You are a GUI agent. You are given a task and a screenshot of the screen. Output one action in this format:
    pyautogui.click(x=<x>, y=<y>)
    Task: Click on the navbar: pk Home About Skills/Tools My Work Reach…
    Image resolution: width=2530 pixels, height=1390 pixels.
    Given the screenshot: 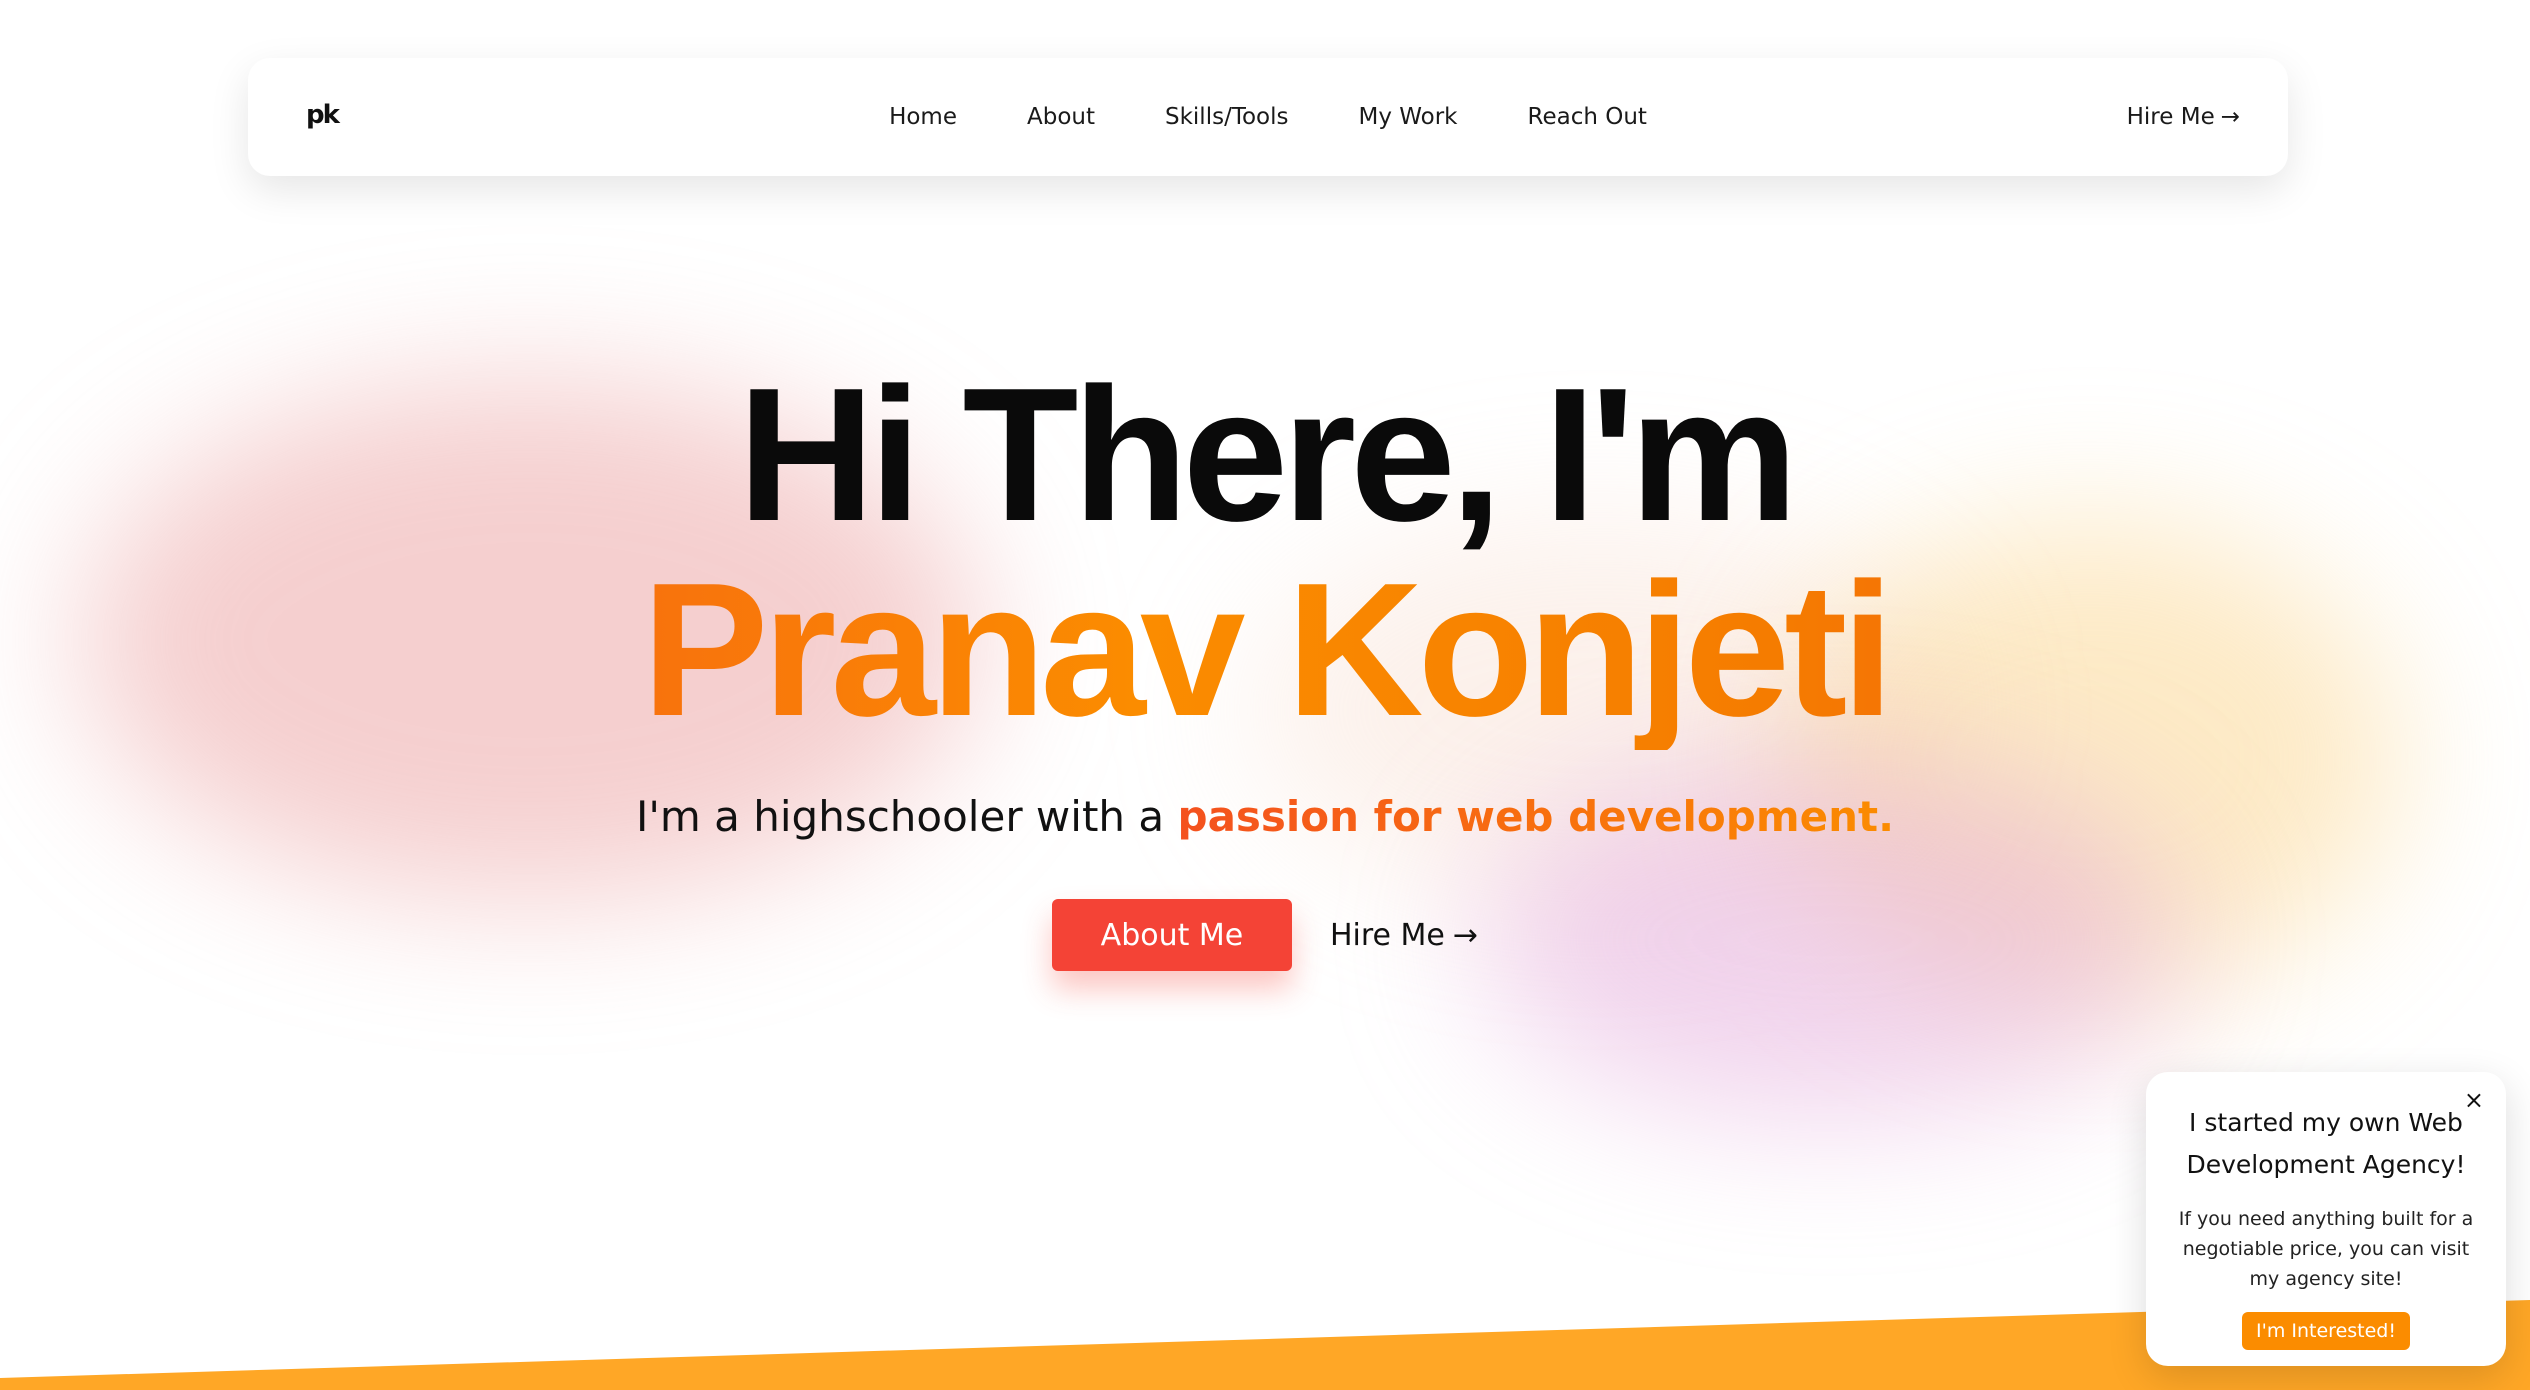 What is the action you would take?
    pyautogui.click(x=1268, y=117)
    